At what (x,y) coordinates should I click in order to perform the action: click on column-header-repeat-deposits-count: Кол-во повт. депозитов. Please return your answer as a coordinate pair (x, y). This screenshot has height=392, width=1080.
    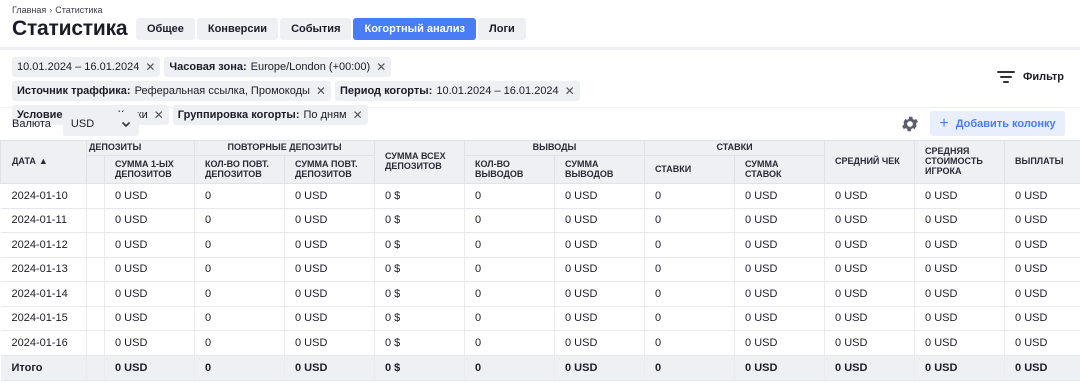
    Looking at the image, I should click on (239, 169).